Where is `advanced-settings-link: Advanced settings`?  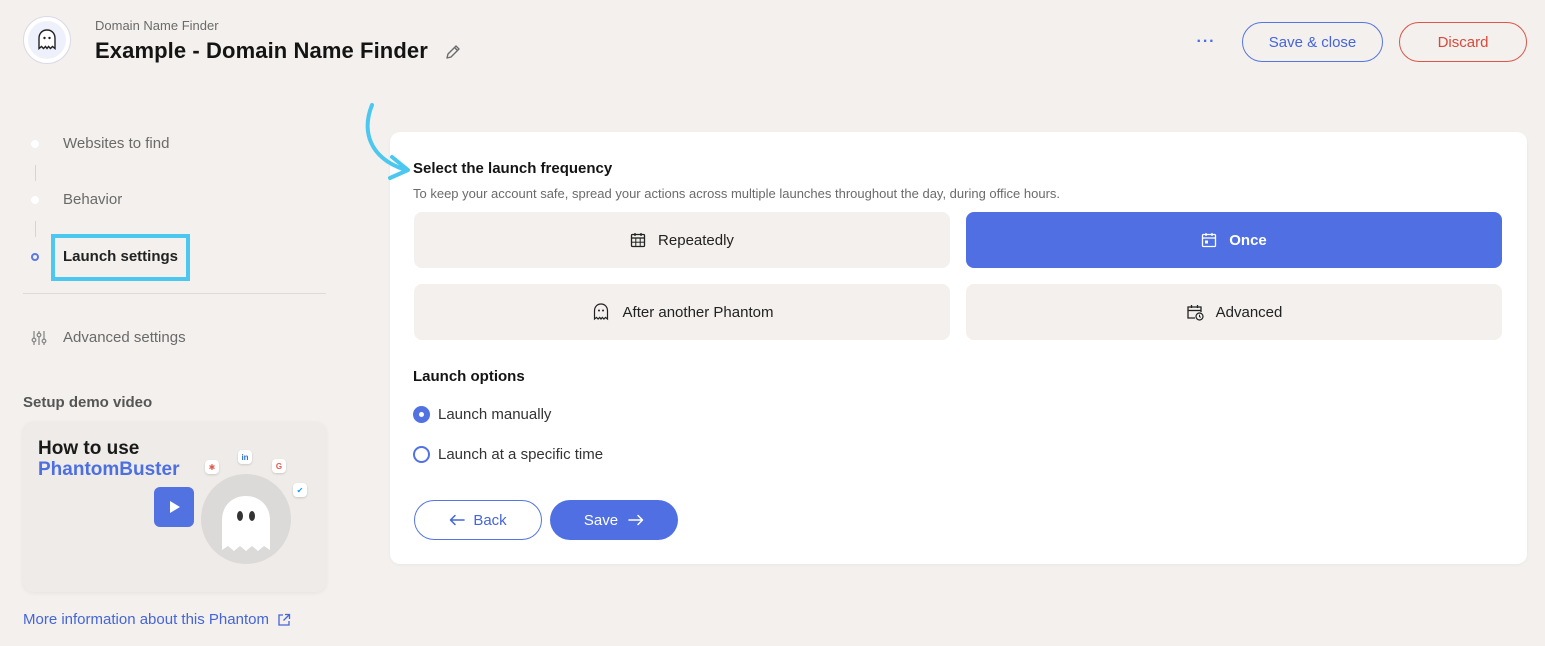 advanced-settings-link: Advanced settings is located at coordinates (124, 337).